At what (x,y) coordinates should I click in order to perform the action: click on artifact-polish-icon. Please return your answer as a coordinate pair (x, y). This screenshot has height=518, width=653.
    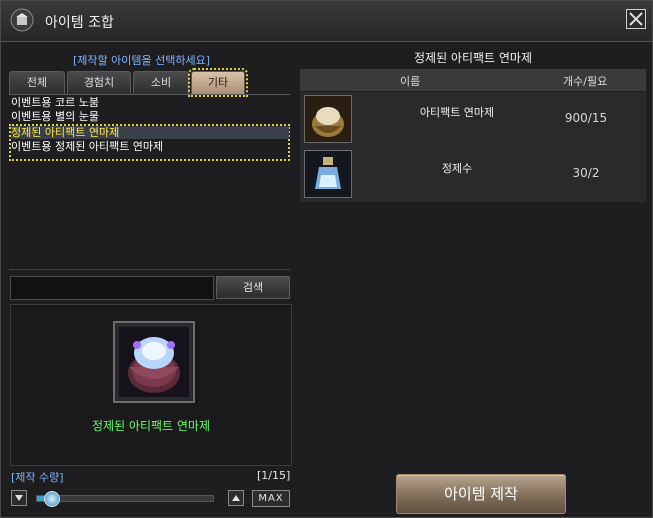
    Looking at the image, I should click on (328, 119).